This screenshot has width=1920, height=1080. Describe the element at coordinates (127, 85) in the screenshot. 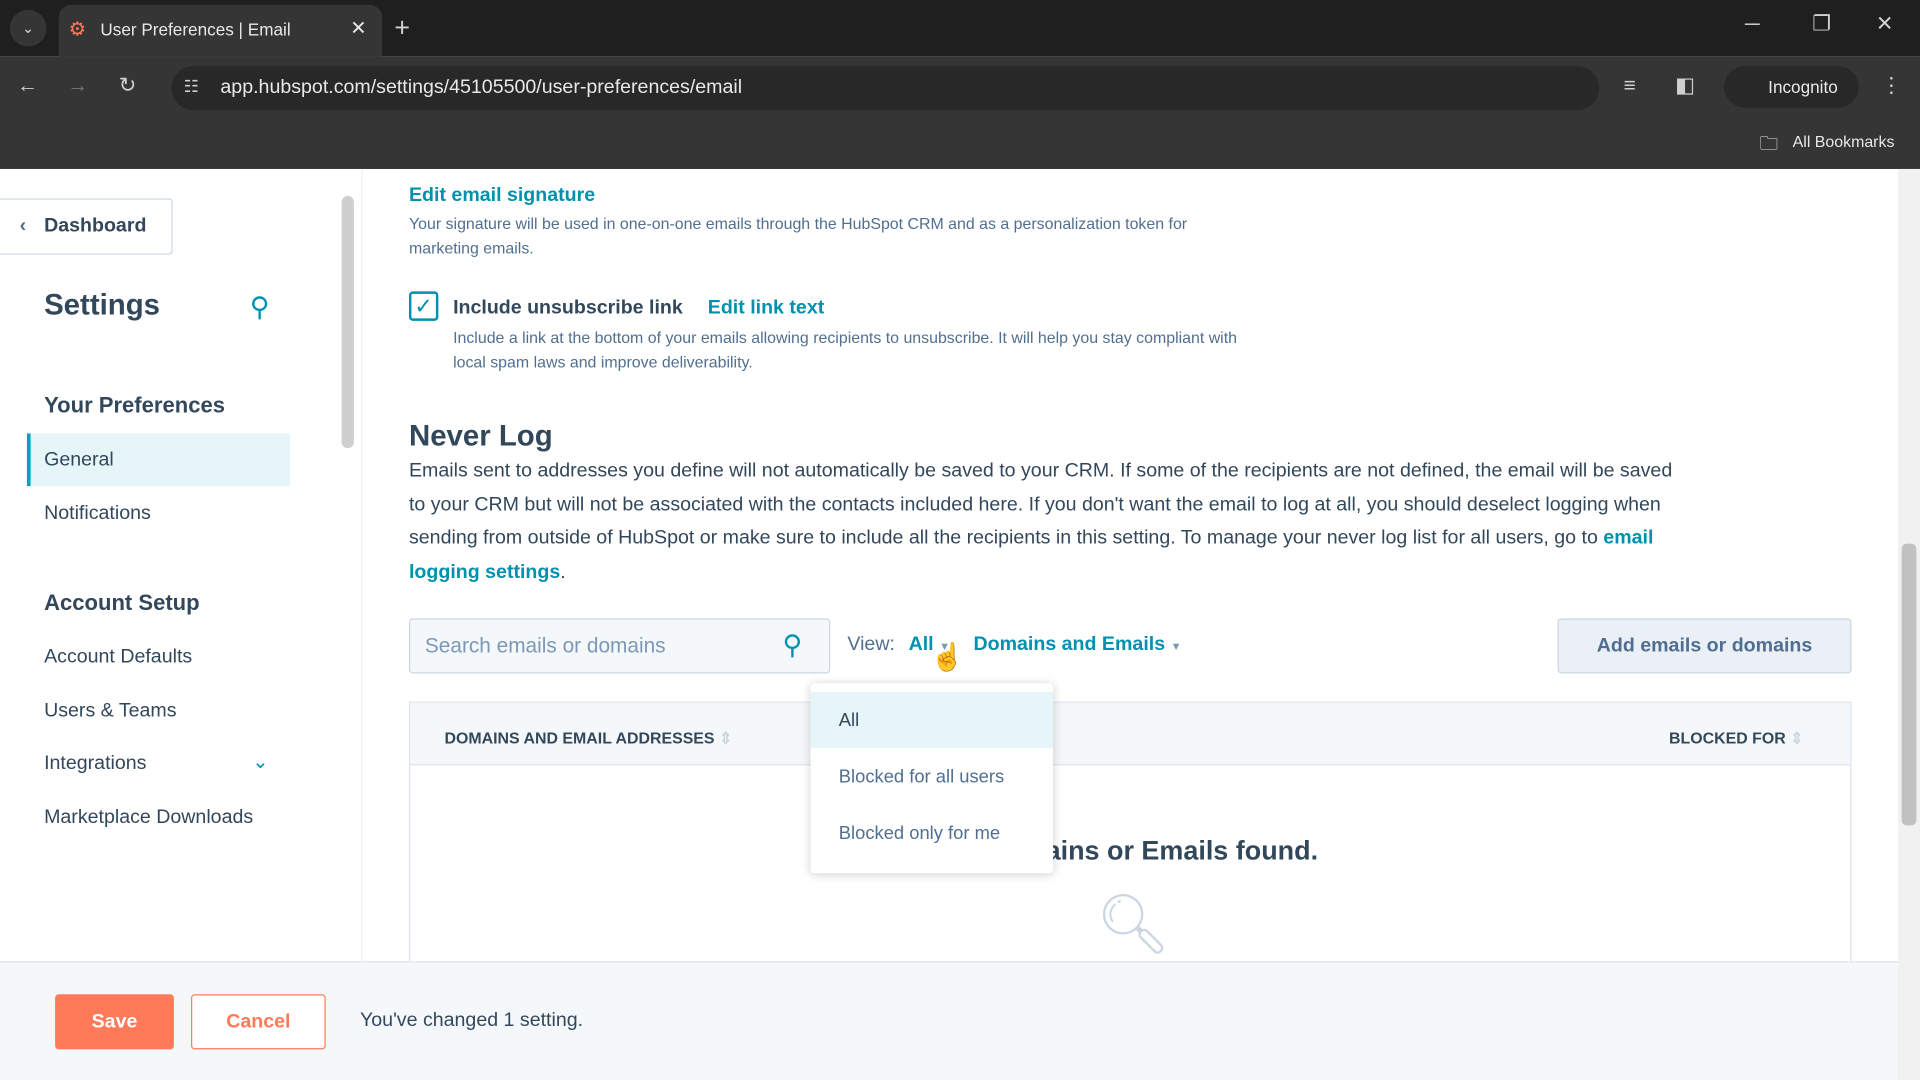

I see `reload-icon: ↻` at that location.